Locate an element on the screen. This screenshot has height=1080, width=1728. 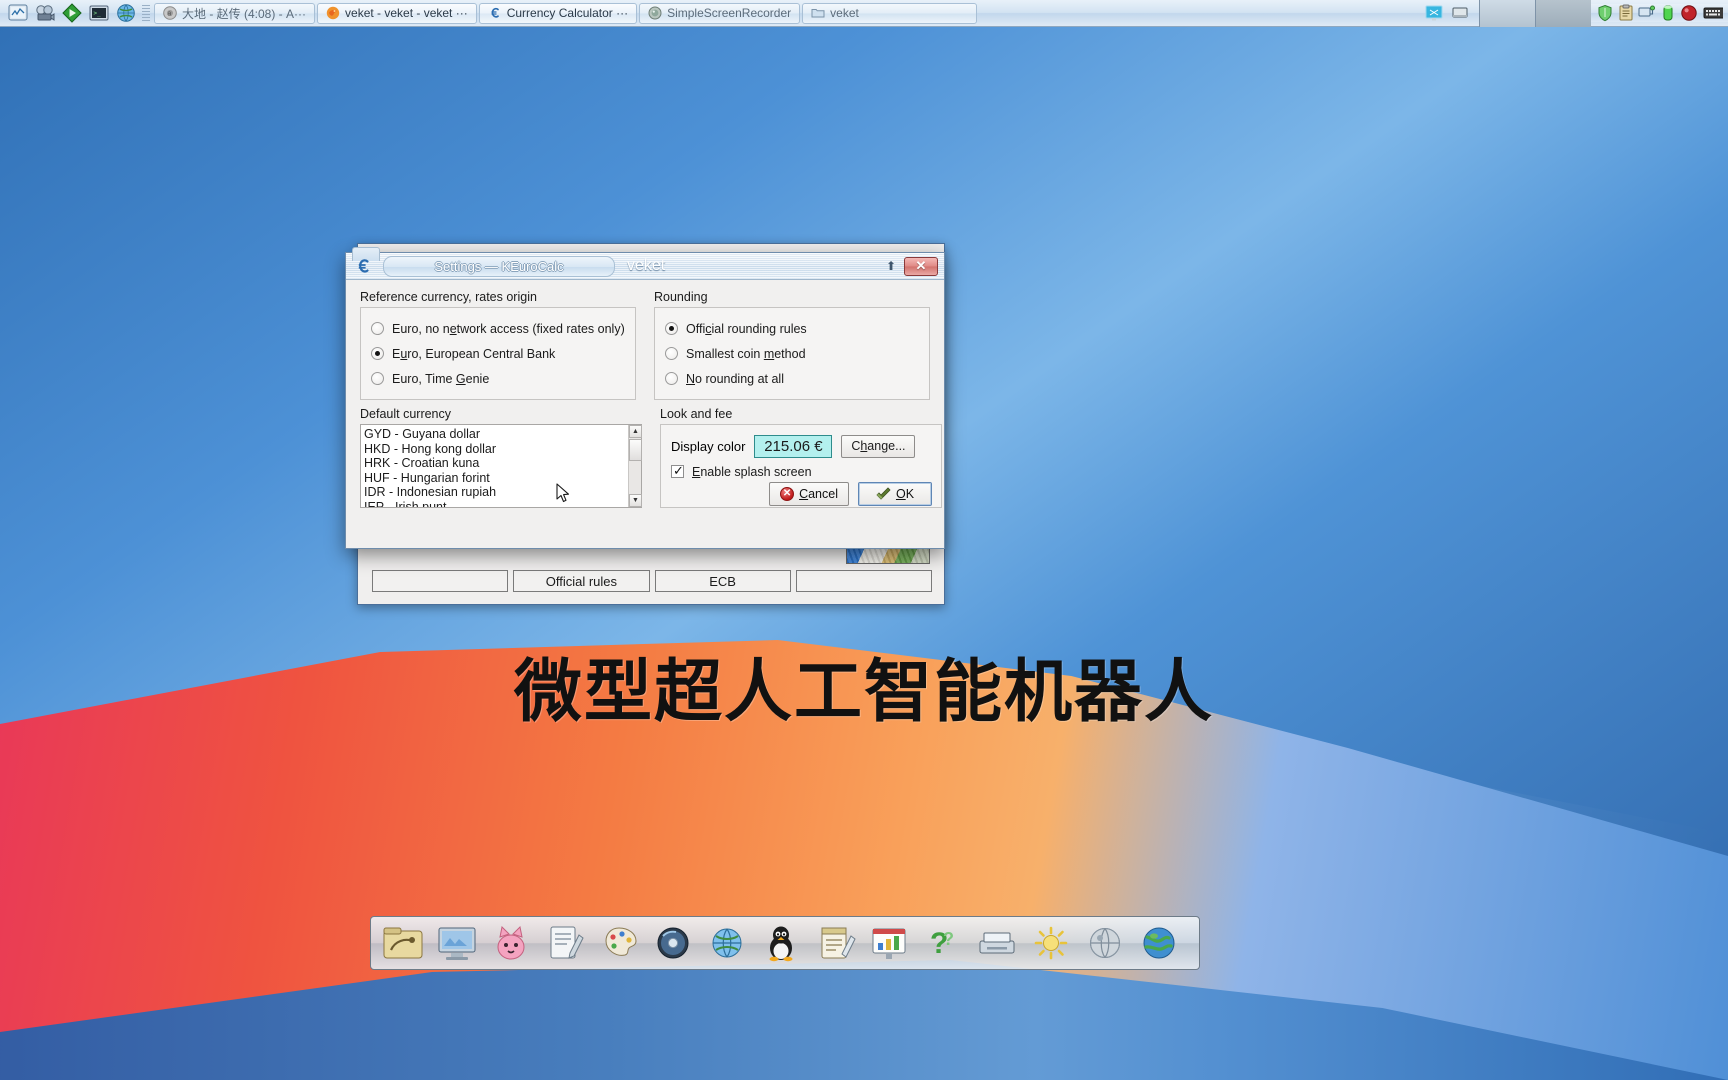
cd-burner-icon is located at coordinates (673, 943).